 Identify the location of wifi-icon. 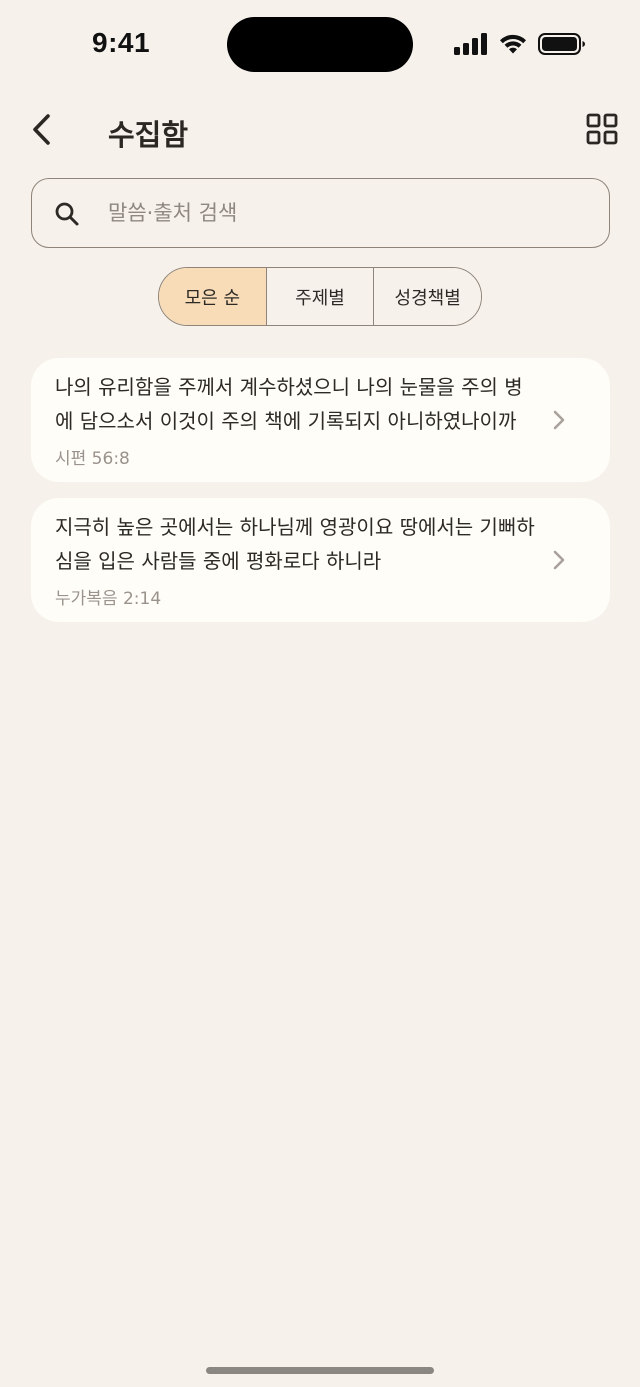
(513, 44).